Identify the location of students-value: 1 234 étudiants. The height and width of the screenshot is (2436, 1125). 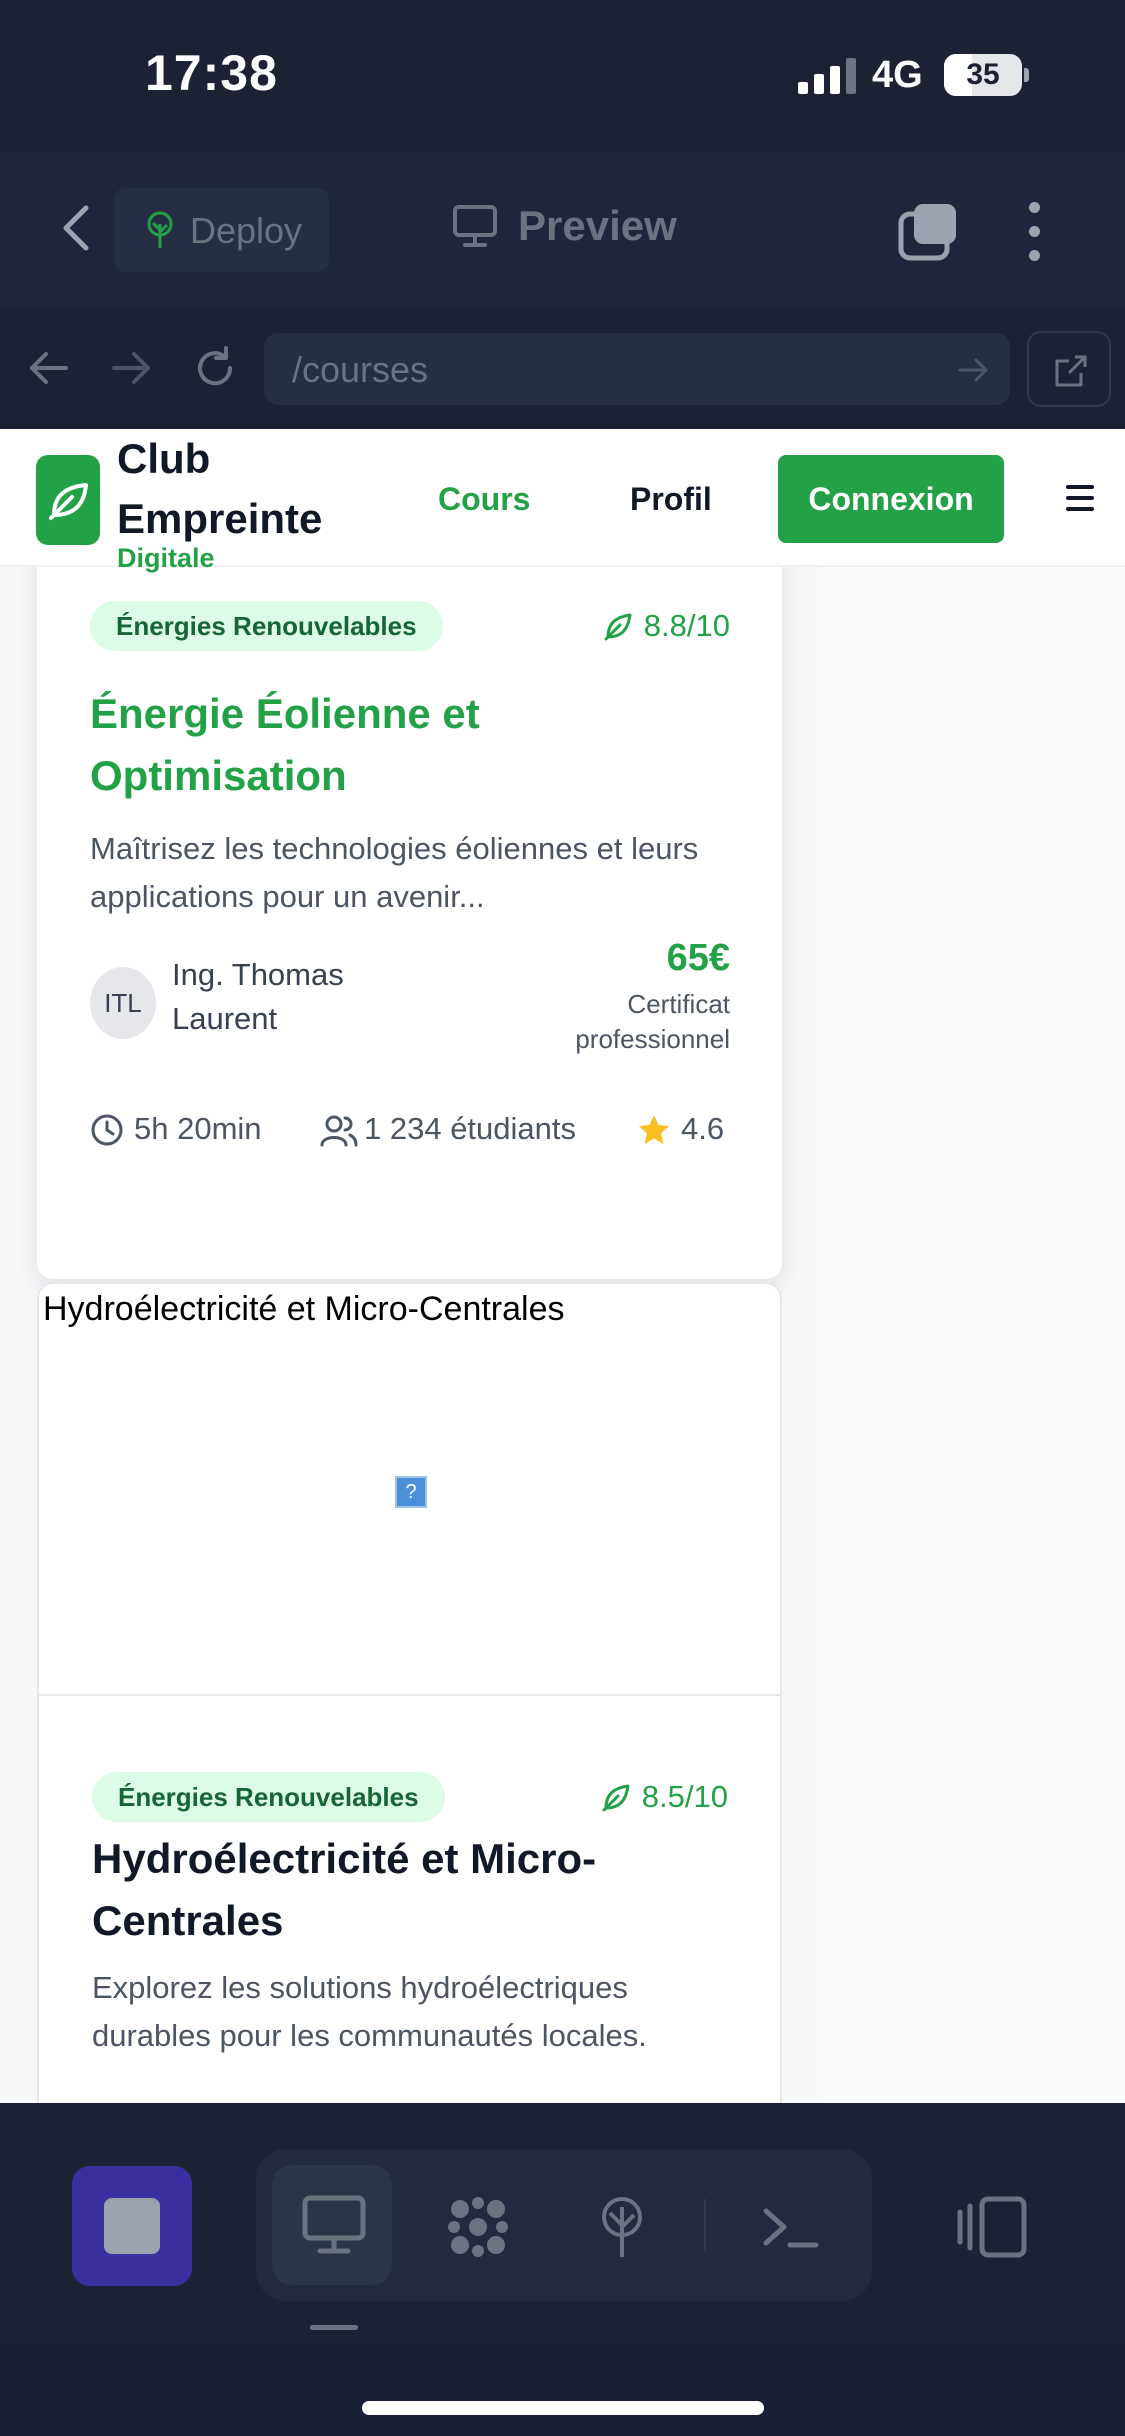
(470, 1128).